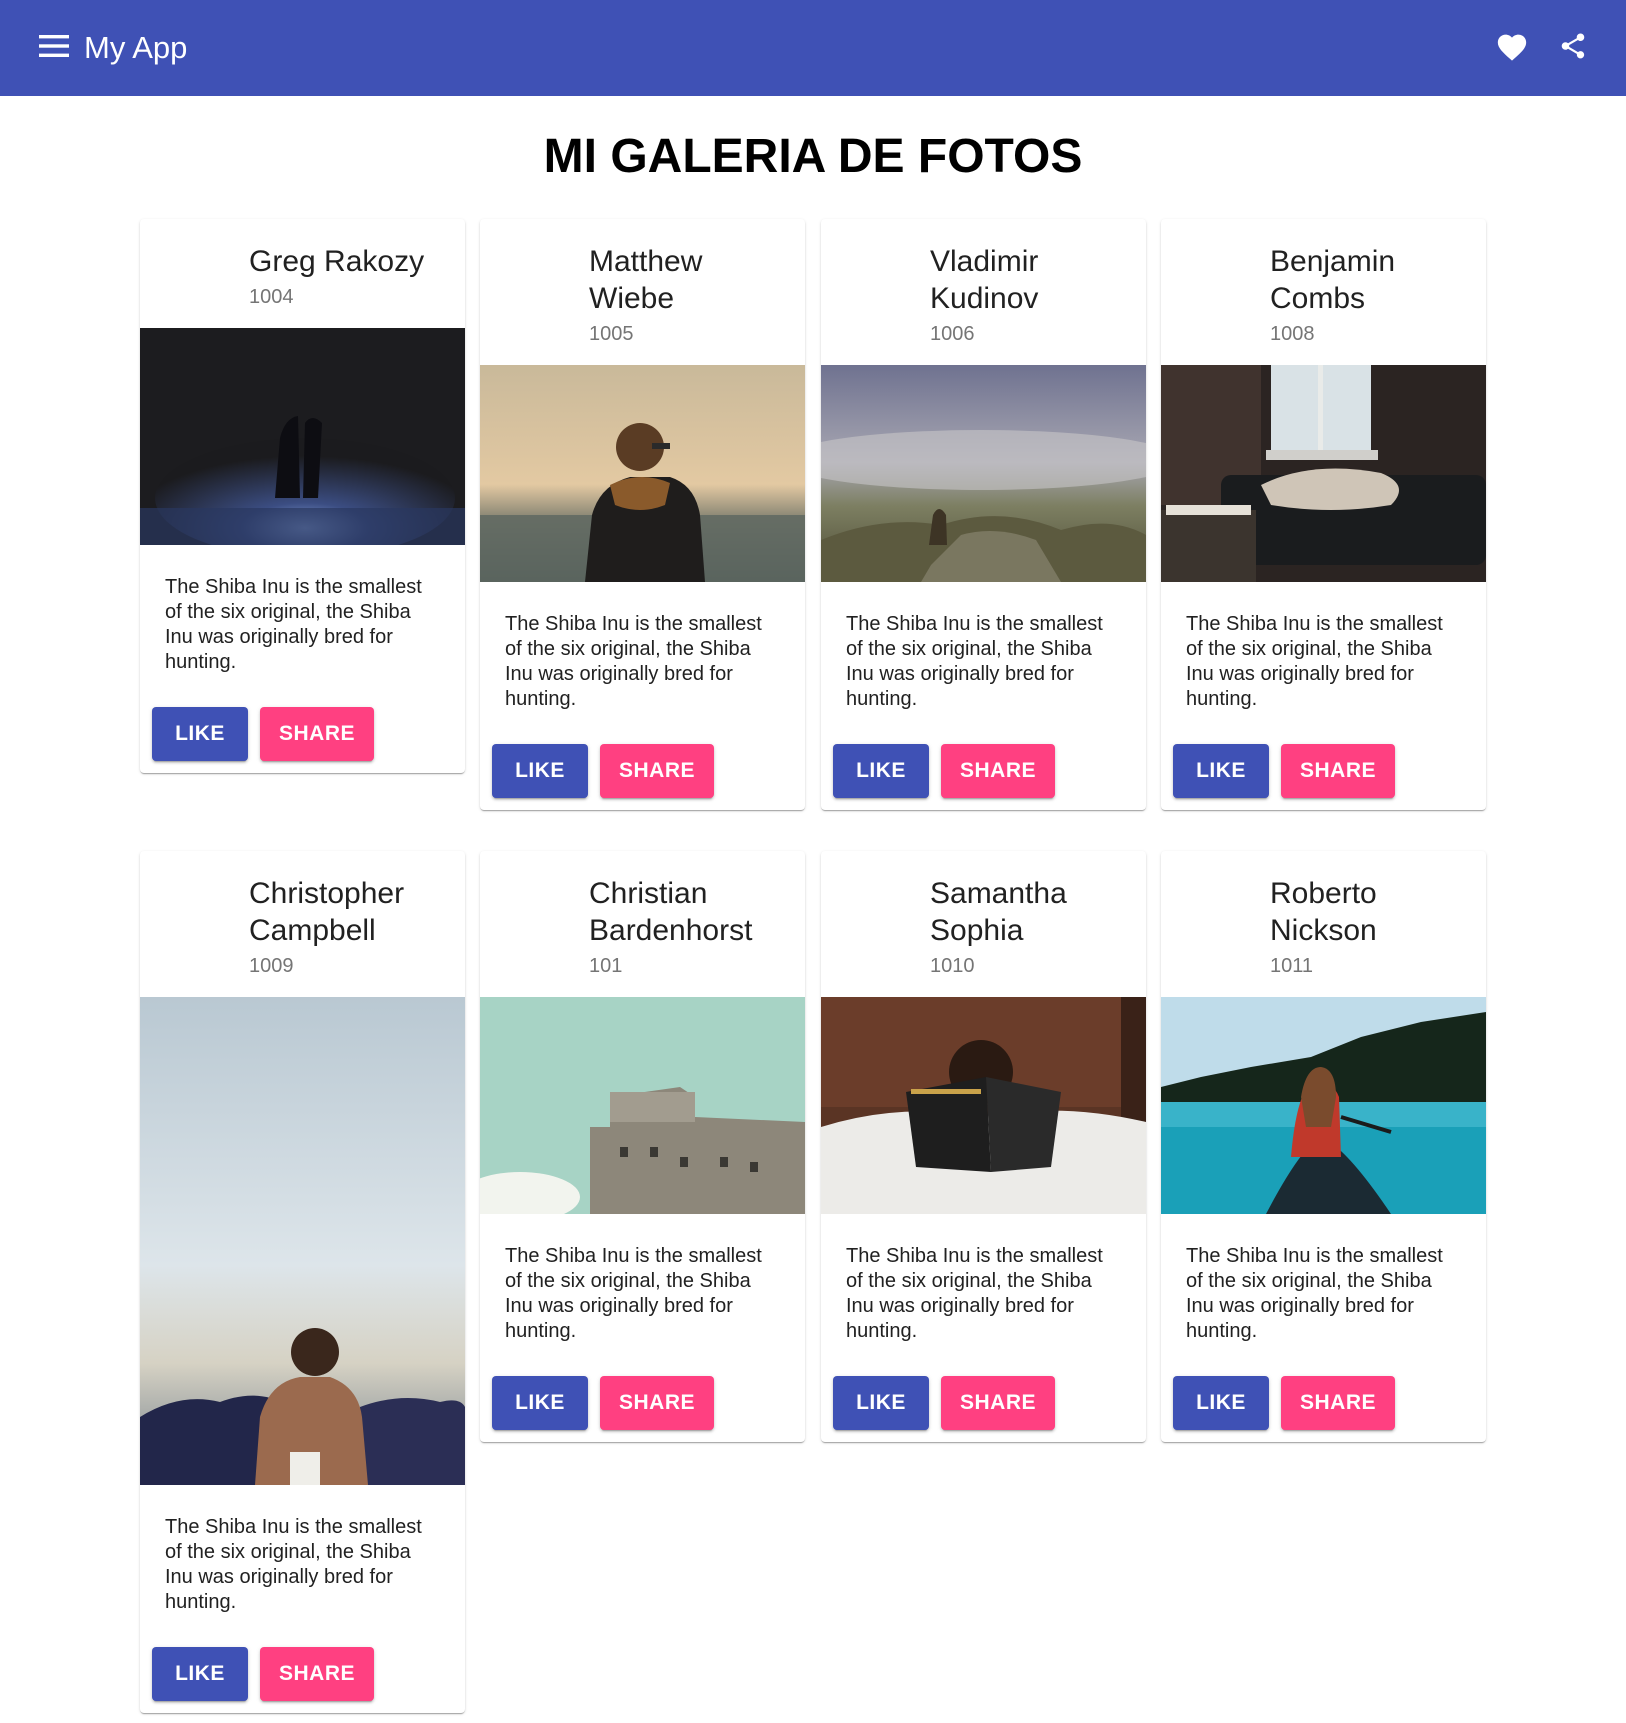 This screenshot has height=1723, width=1626. I want to click on menu-icon, so click(54, 48).